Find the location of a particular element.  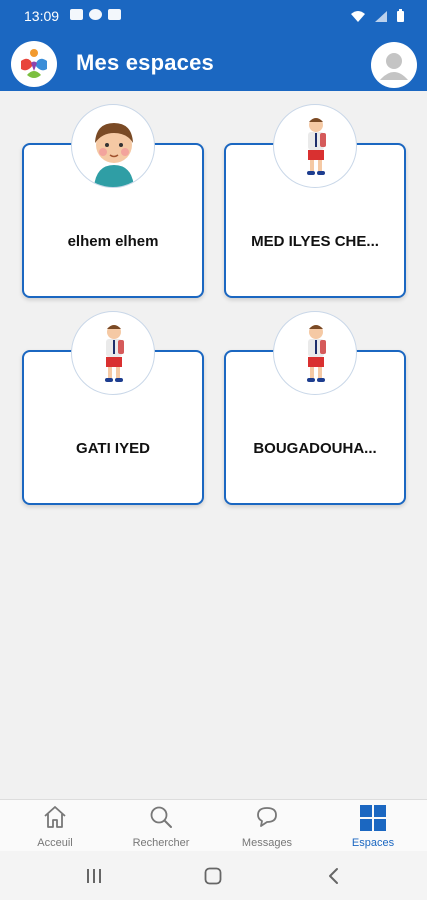

wifi-icon is located at coordinates (358, 16).